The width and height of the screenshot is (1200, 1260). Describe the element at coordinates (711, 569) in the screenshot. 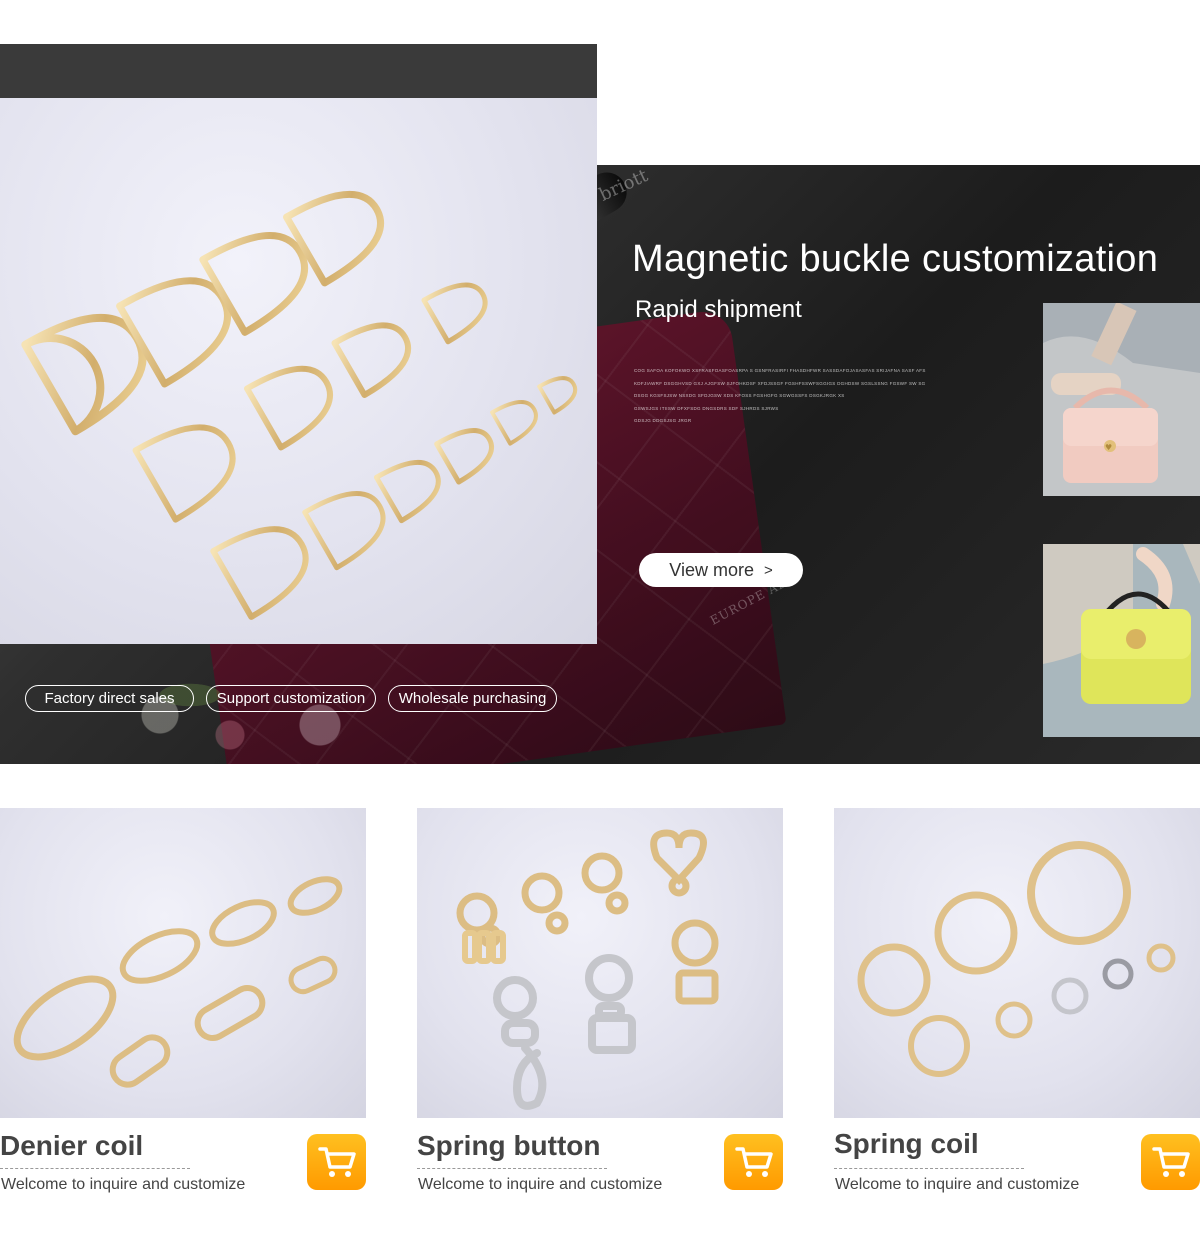

I see `view-more-label: View more` at that location.